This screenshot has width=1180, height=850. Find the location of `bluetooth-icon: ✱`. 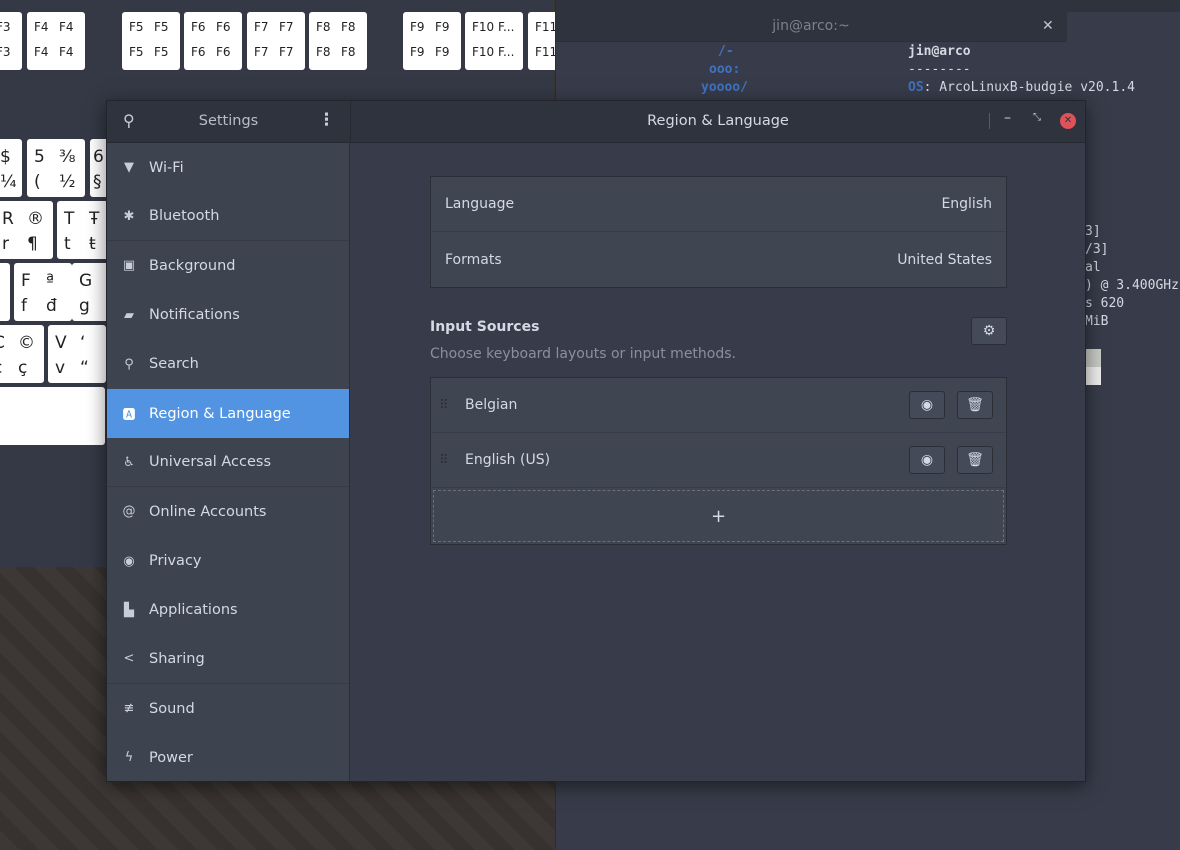

bluetooth-icon: ✱ is located at coordinates (129, 216).